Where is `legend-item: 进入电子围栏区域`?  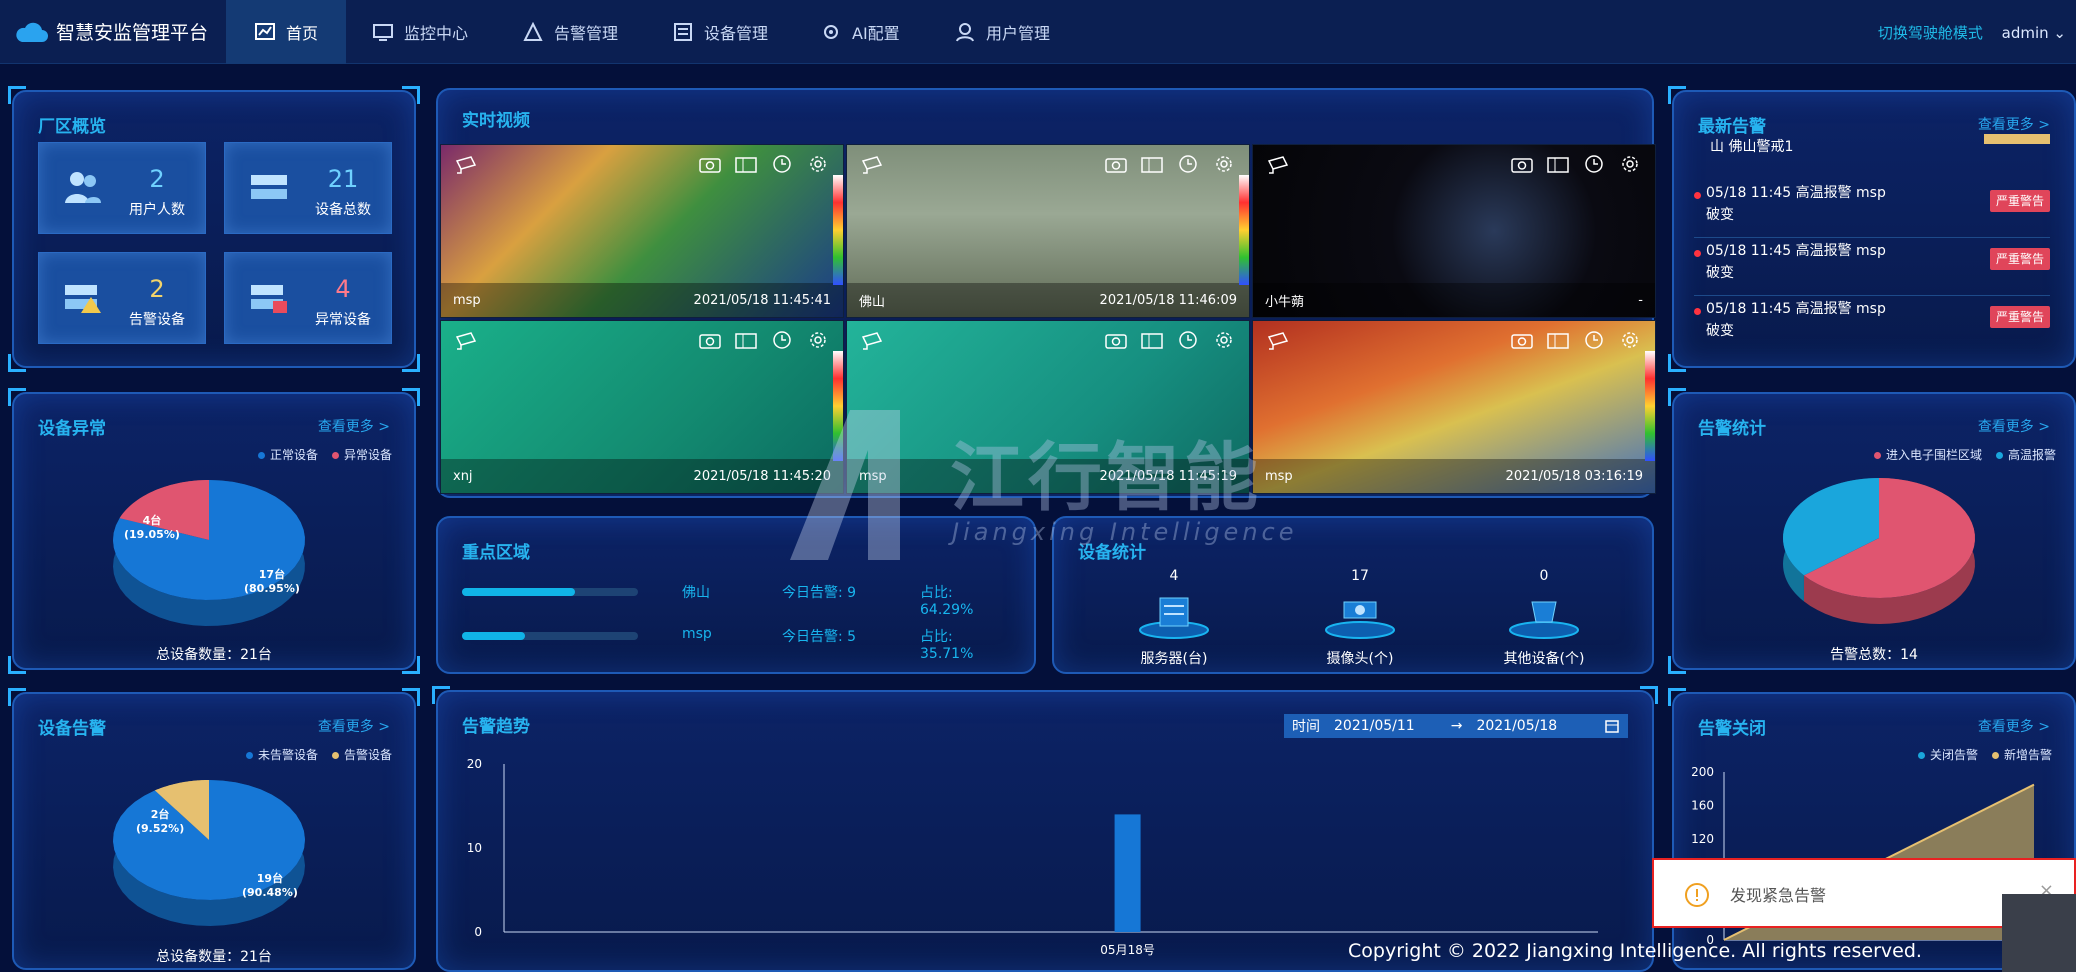
legend-item: 进入电子围栏区域 is located at coordinates (1927, 454).